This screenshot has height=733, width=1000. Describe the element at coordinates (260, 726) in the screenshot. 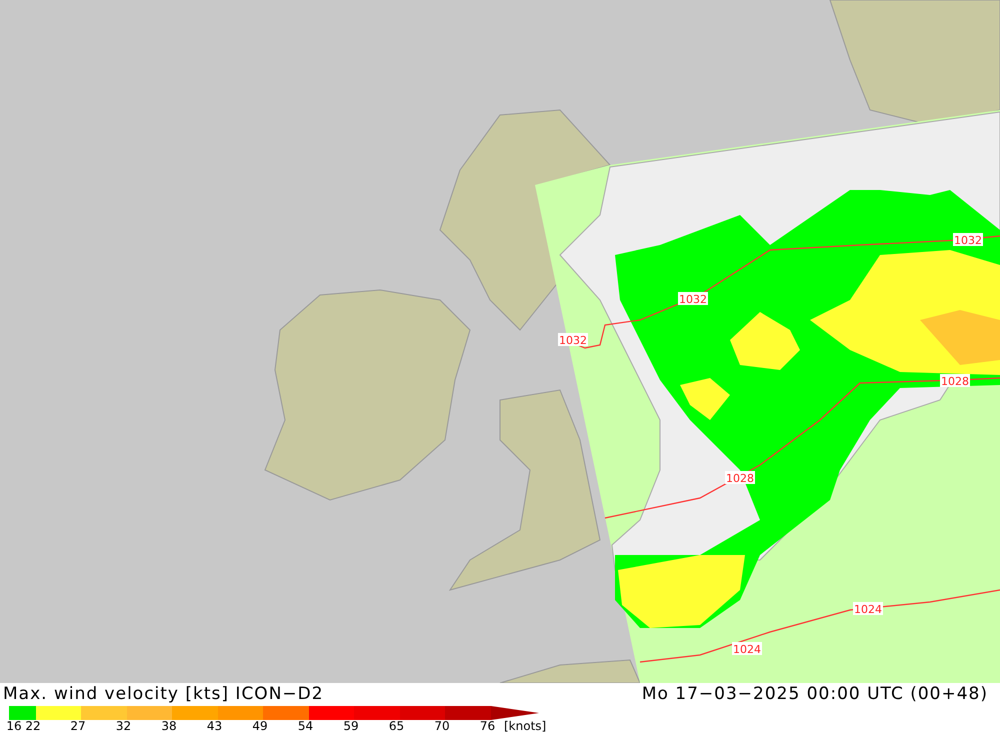

I see `scale-label: 49` at that location.